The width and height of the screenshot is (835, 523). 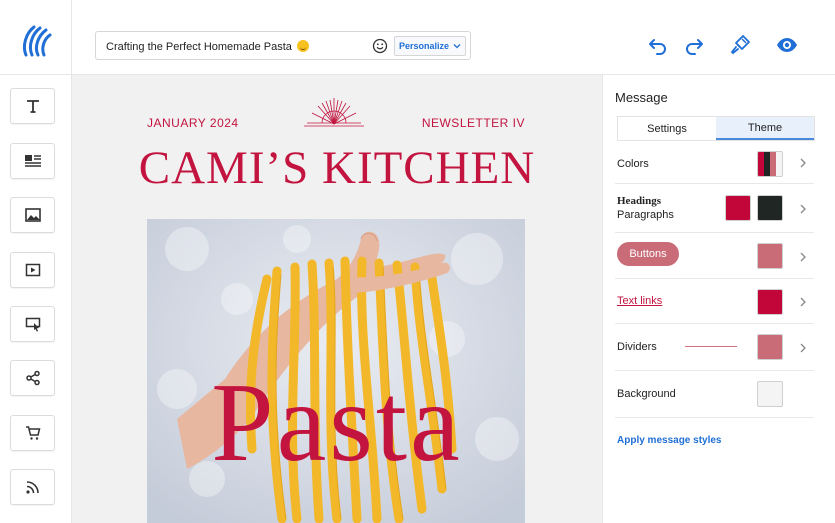 I want to click on colors-row: Colors, so click(x=714, y=162).